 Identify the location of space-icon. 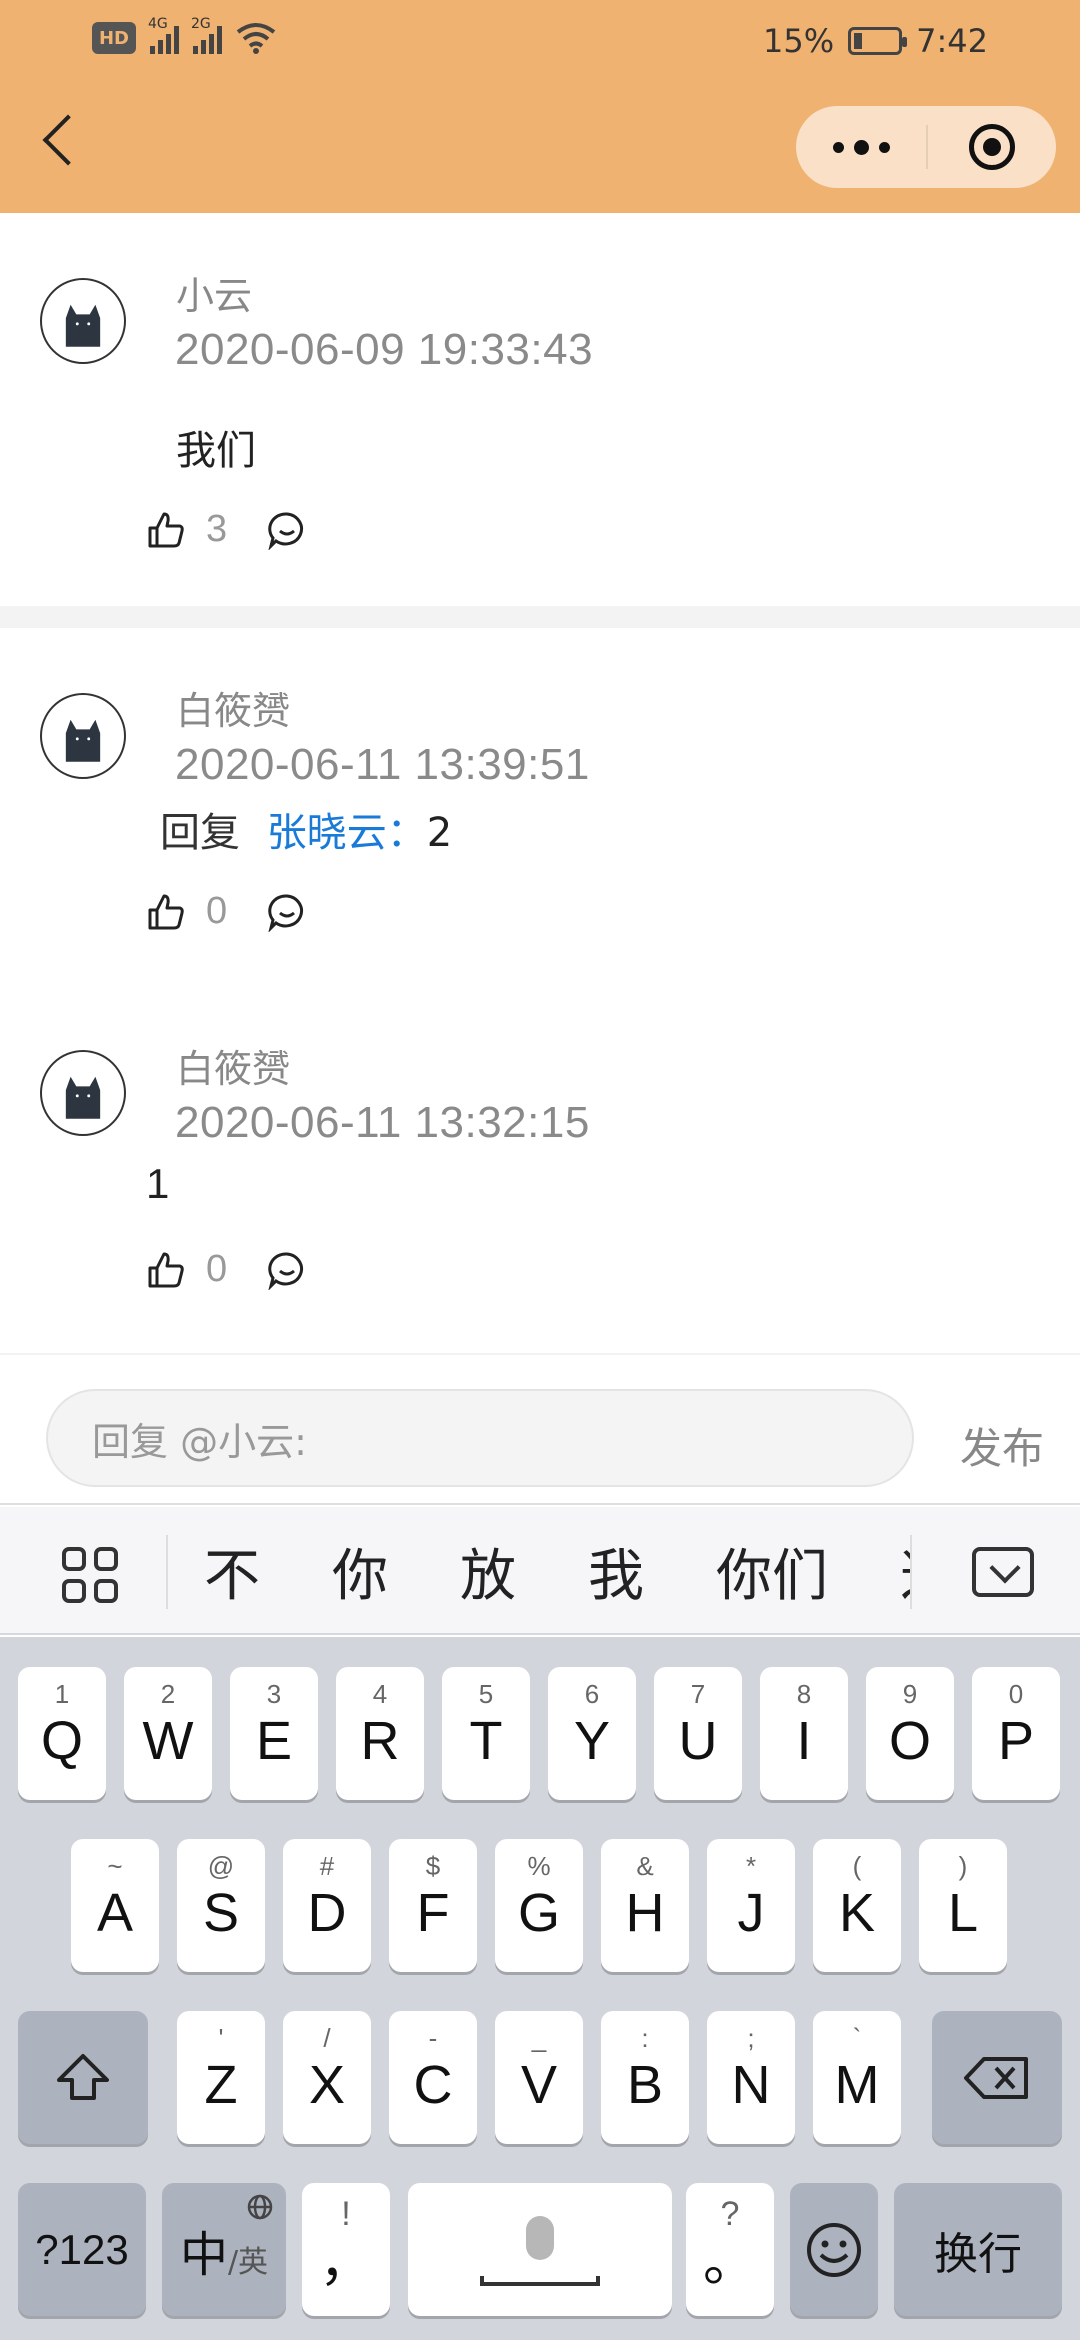
(540, 2281).